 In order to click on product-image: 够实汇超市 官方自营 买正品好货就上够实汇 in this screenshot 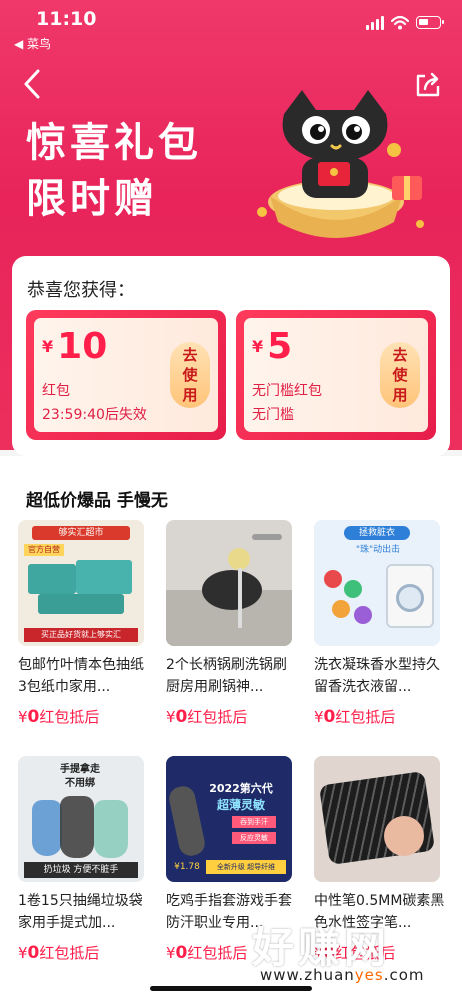, I will do `click(81, 583)`.